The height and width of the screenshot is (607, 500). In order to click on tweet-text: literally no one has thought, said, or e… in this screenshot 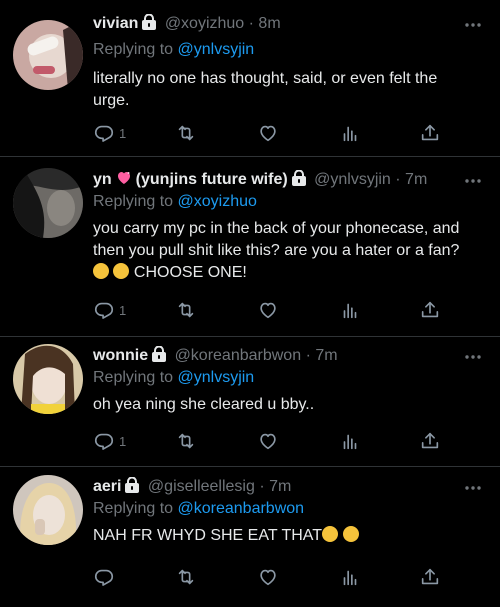, I will do `click(265, 89)`.